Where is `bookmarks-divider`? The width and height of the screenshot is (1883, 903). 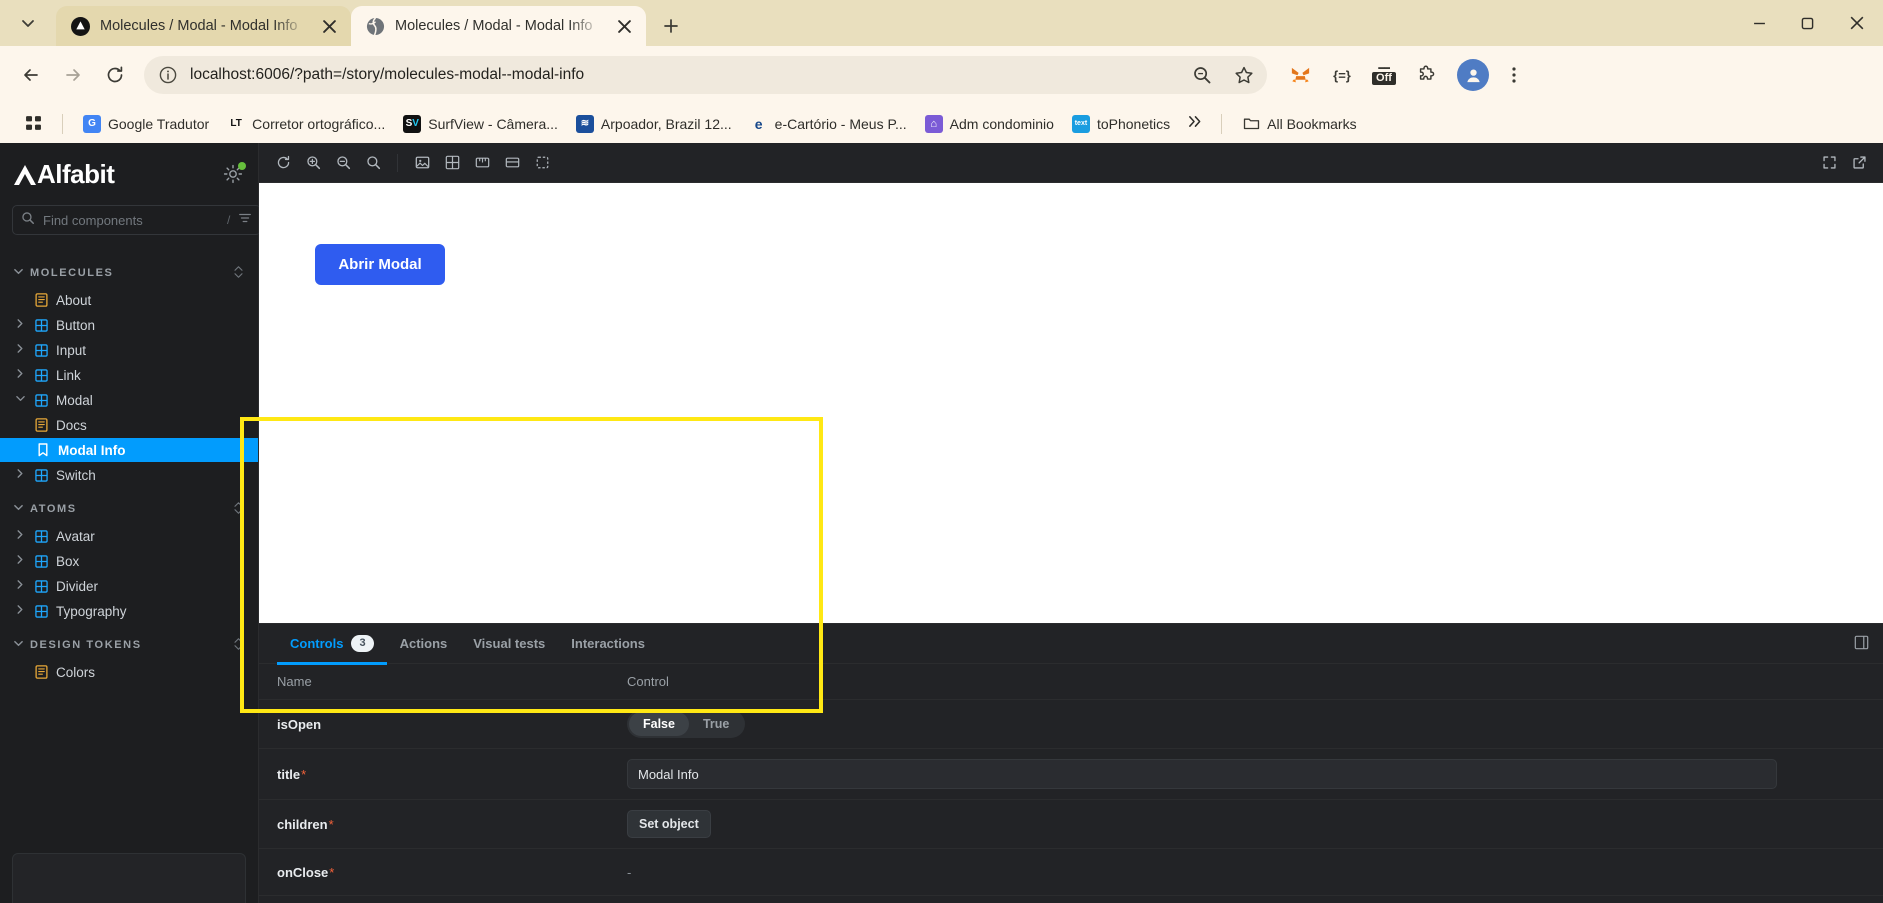 bookmarks-divider is located at coordinates (62, 123).